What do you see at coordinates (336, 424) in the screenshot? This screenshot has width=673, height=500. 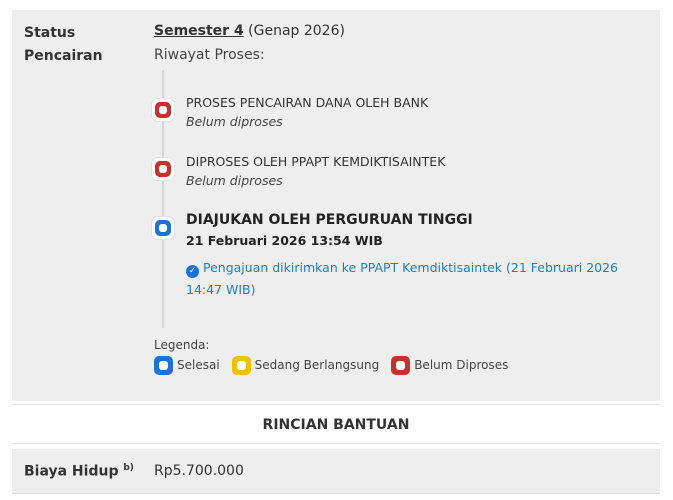 I see `rincian-bantuan-header: RINCIAN BANTUAN` at bounding box center [336, 424].